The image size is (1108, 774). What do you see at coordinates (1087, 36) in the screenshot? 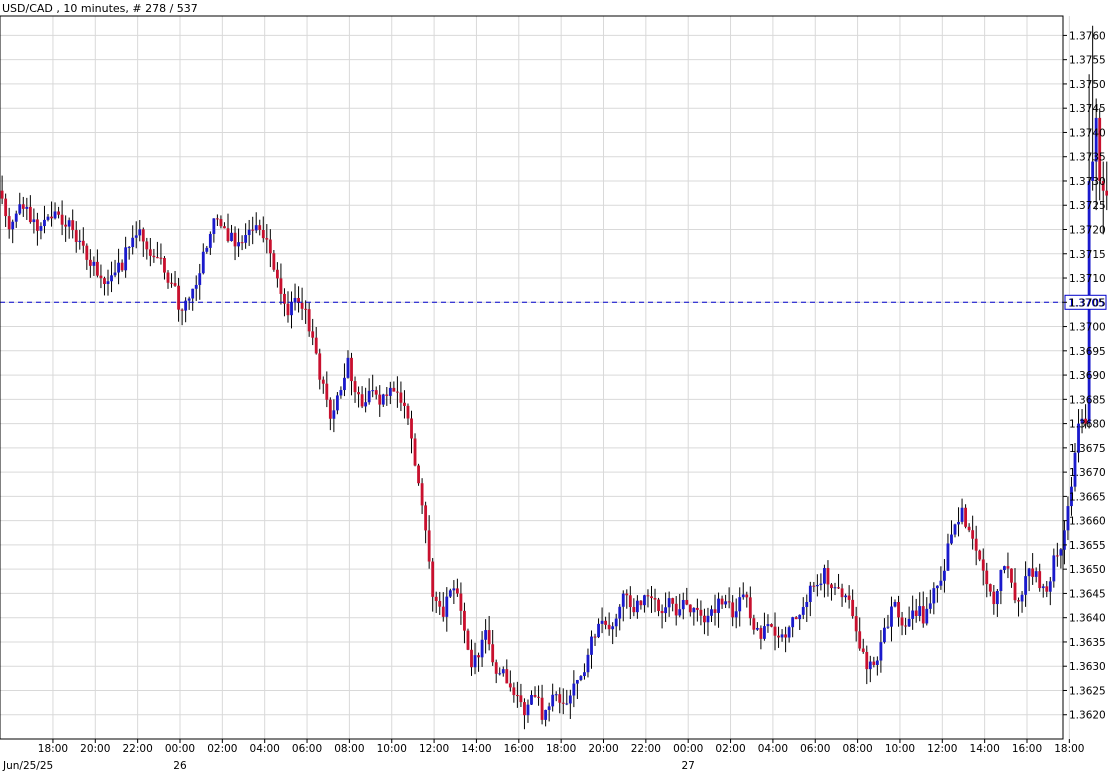
I see `y-tick-label: 1.3760` at bounding box center [1087, 36].